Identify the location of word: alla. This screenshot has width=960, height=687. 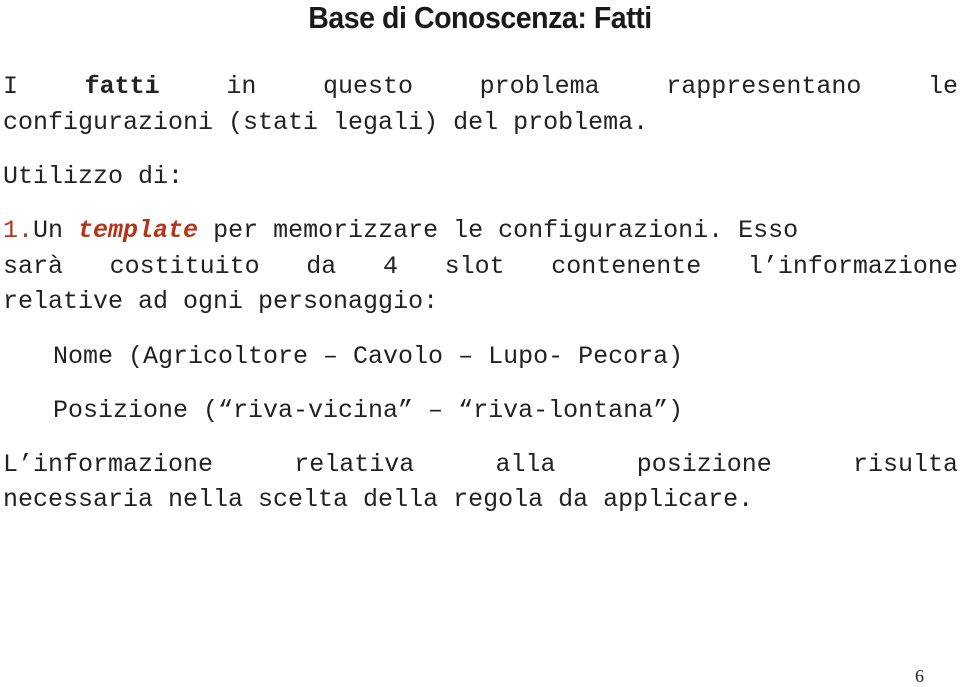
(525, 464).